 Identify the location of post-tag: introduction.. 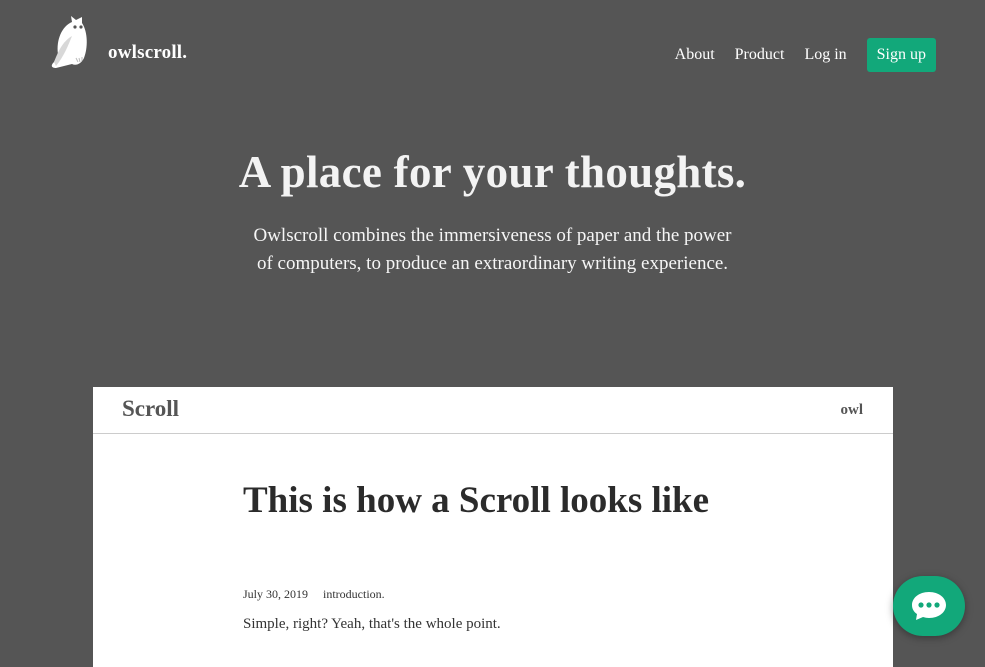
(354, 594).